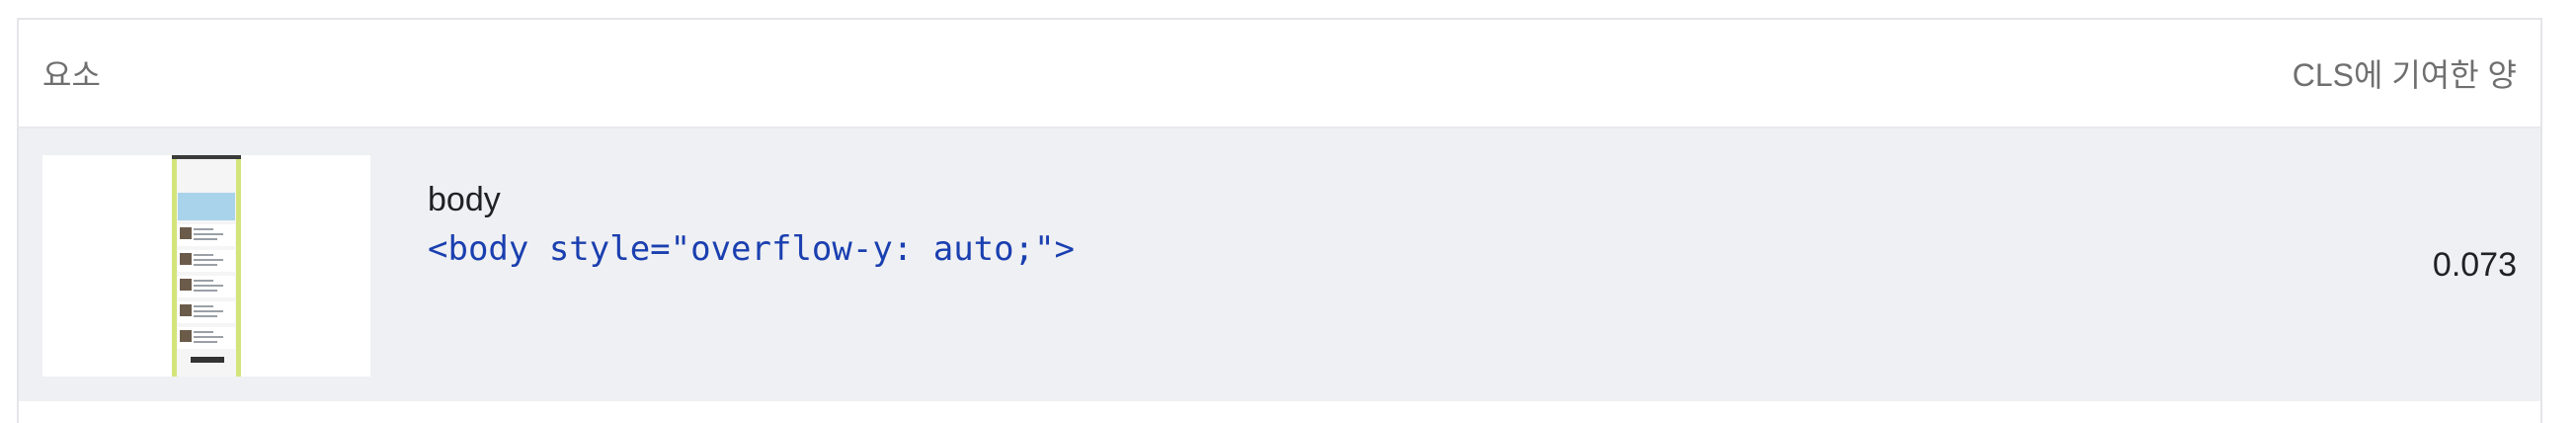  Describe the element at coordinates (207, 360) in the screenshot. I see `thumbnail-button` at that location.